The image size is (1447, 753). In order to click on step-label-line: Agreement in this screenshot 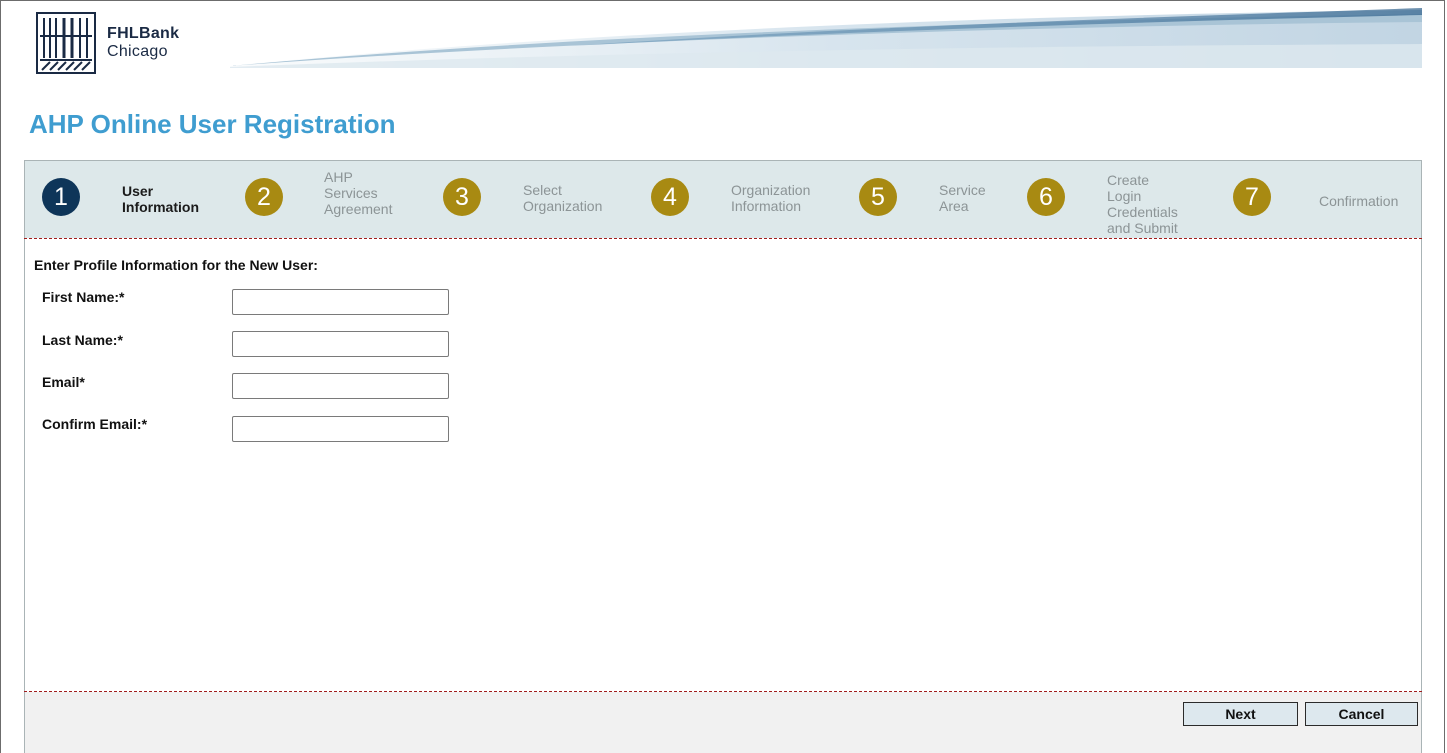, I will do `click(358, 209)`.